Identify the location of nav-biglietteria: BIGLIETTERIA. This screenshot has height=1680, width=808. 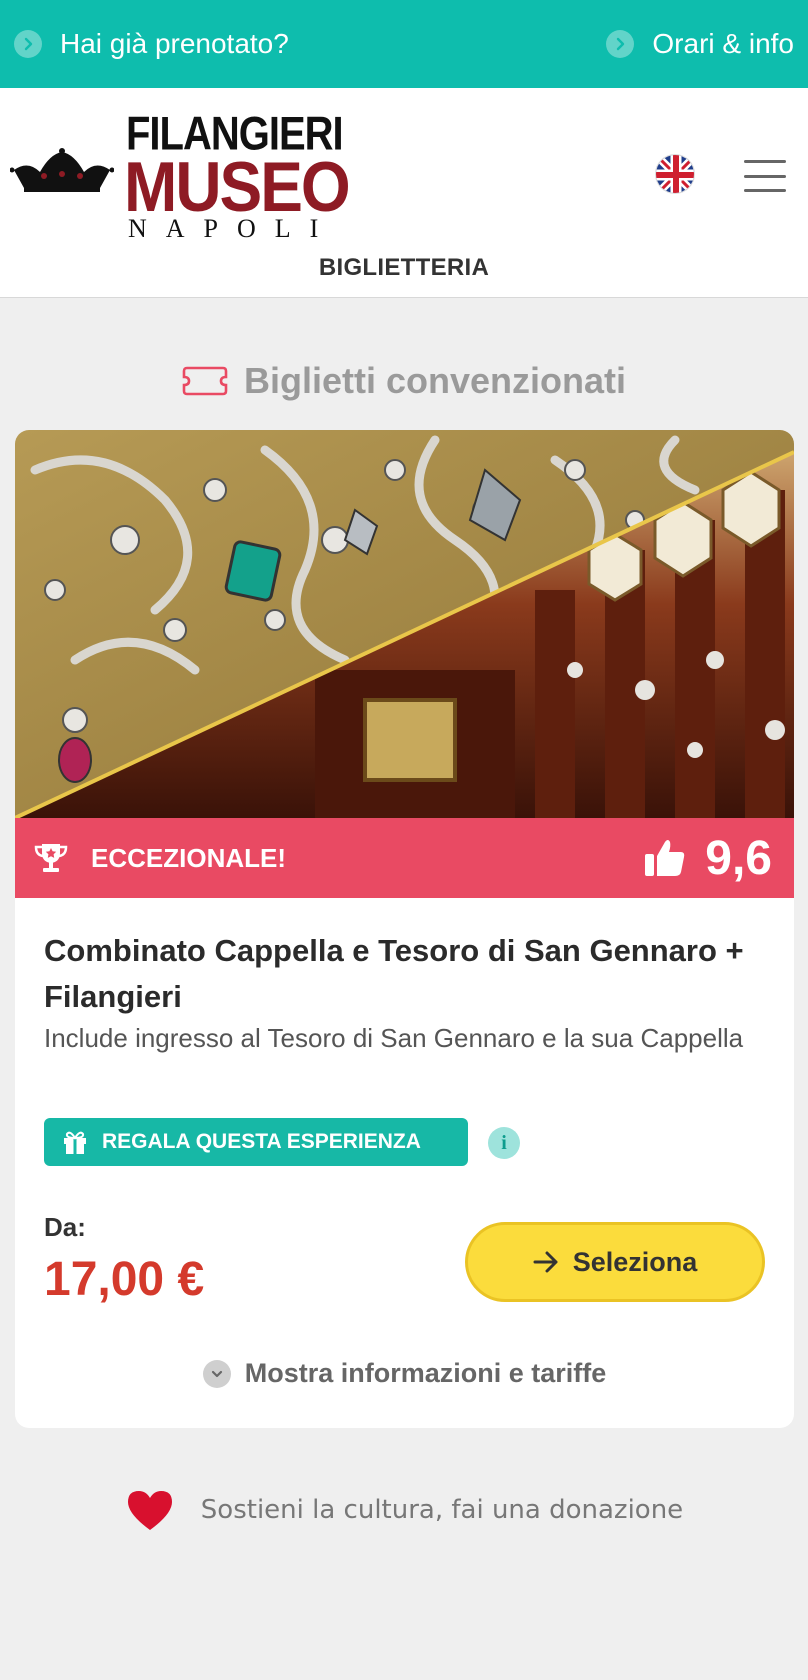
(404, 268).